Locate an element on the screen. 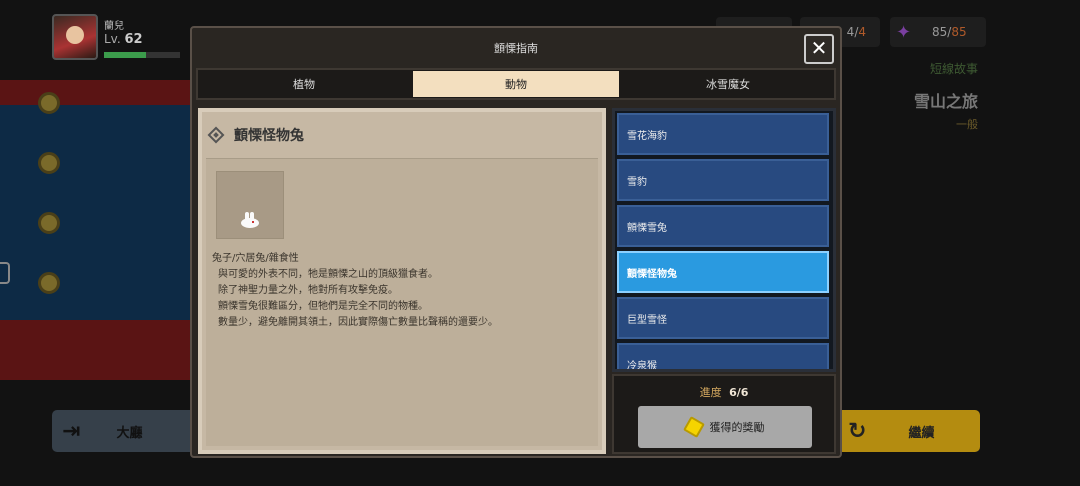 The image size is (1080, 486). gem-current: 85 is located at coordinates (940, 32).